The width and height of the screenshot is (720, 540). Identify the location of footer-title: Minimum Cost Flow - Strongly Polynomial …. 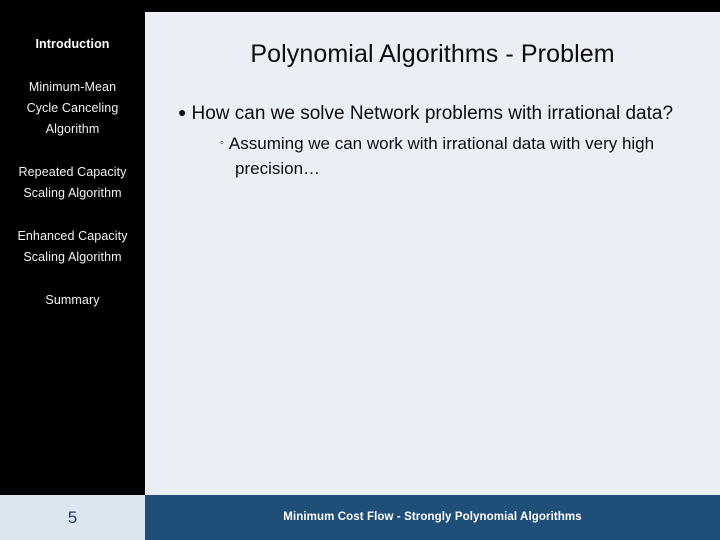
(432, 517).